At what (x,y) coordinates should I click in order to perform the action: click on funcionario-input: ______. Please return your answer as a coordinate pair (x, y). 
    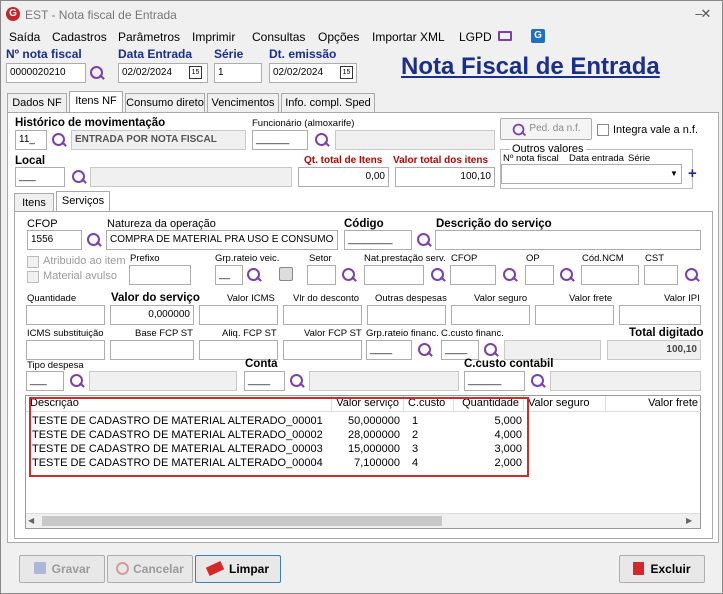
    Looking at the image, I should click on (280, 140).